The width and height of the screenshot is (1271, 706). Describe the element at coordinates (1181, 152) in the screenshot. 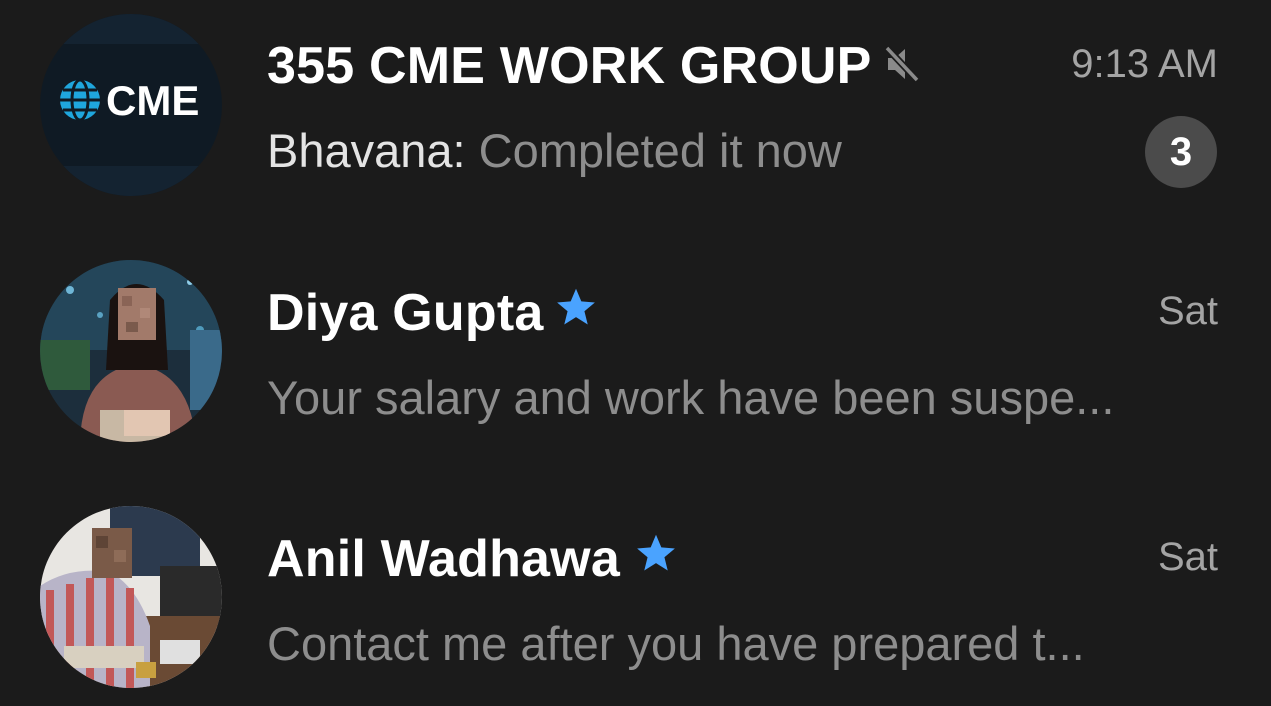

I see `unread-badge: 3` at that location.